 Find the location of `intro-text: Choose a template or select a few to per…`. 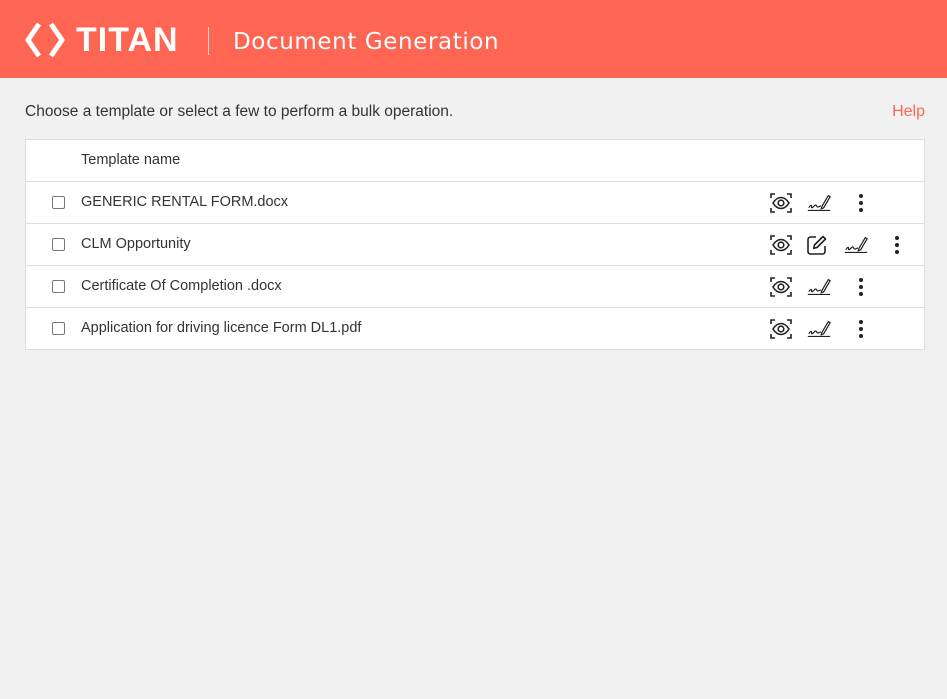

intro-text: Choose a template or select a few to per… is located at coordinates (239, 111).